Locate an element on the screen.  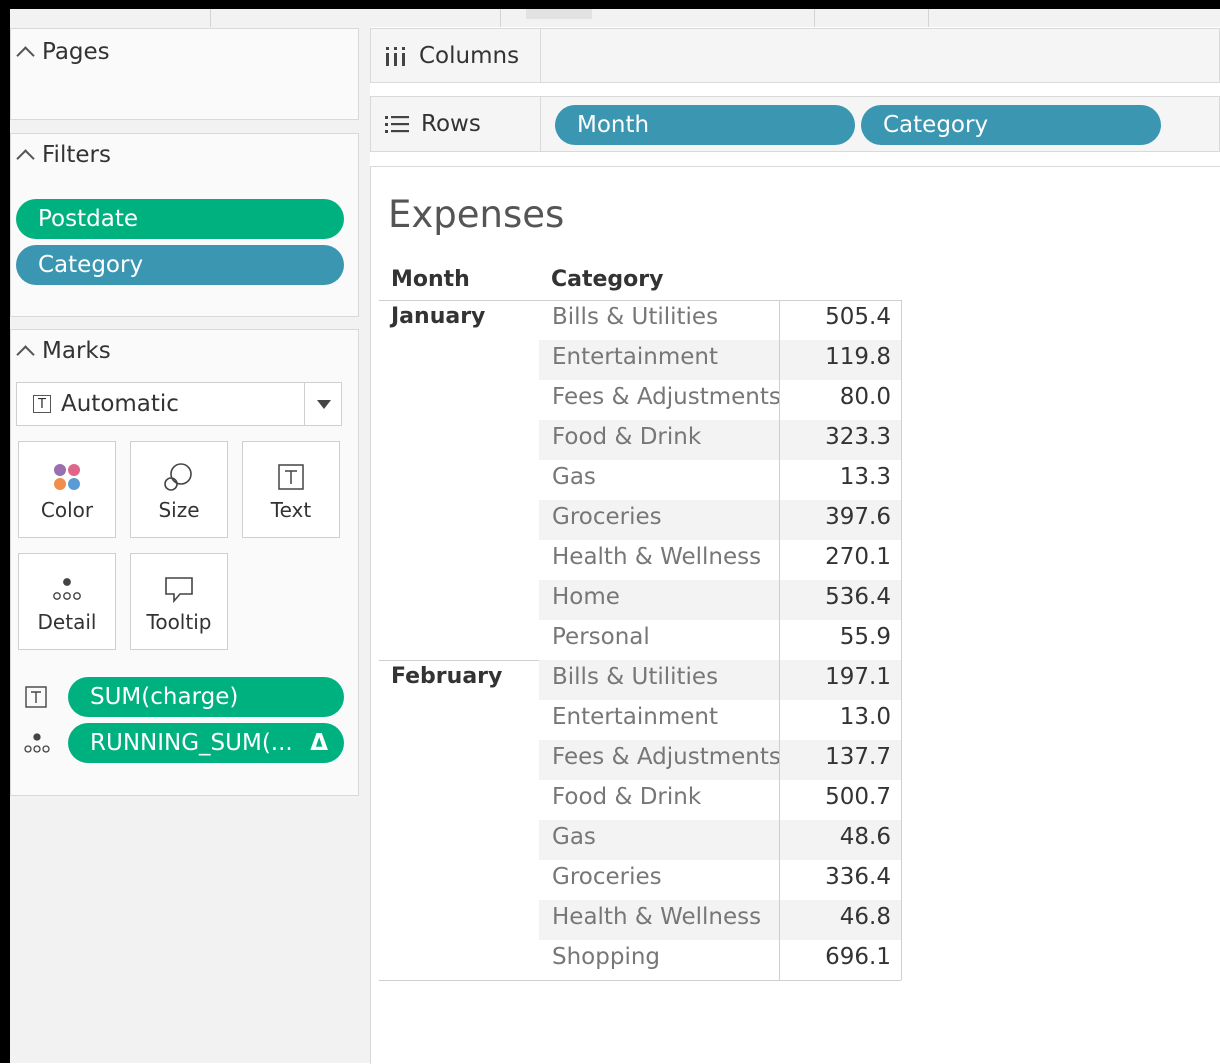
rows-icon is located at coordinates (397, 124).